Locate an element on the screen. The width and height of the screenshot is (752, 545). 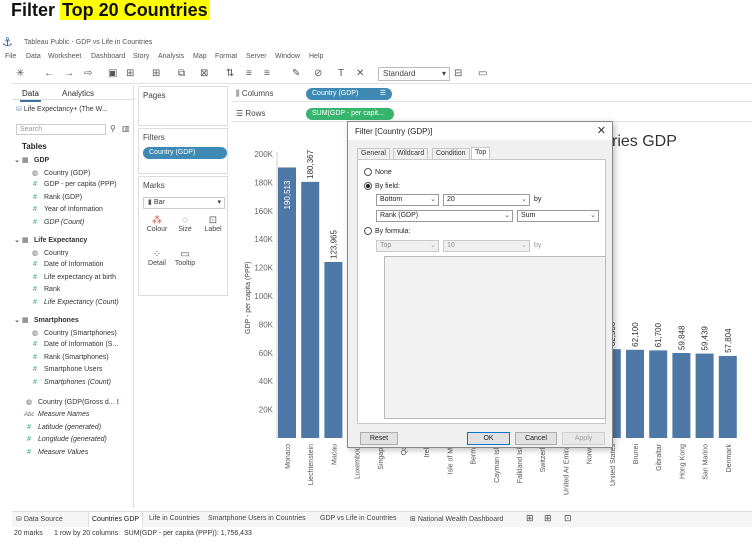
tab-countries-gdp: Countries GDP is located at coordinates (116, 519).